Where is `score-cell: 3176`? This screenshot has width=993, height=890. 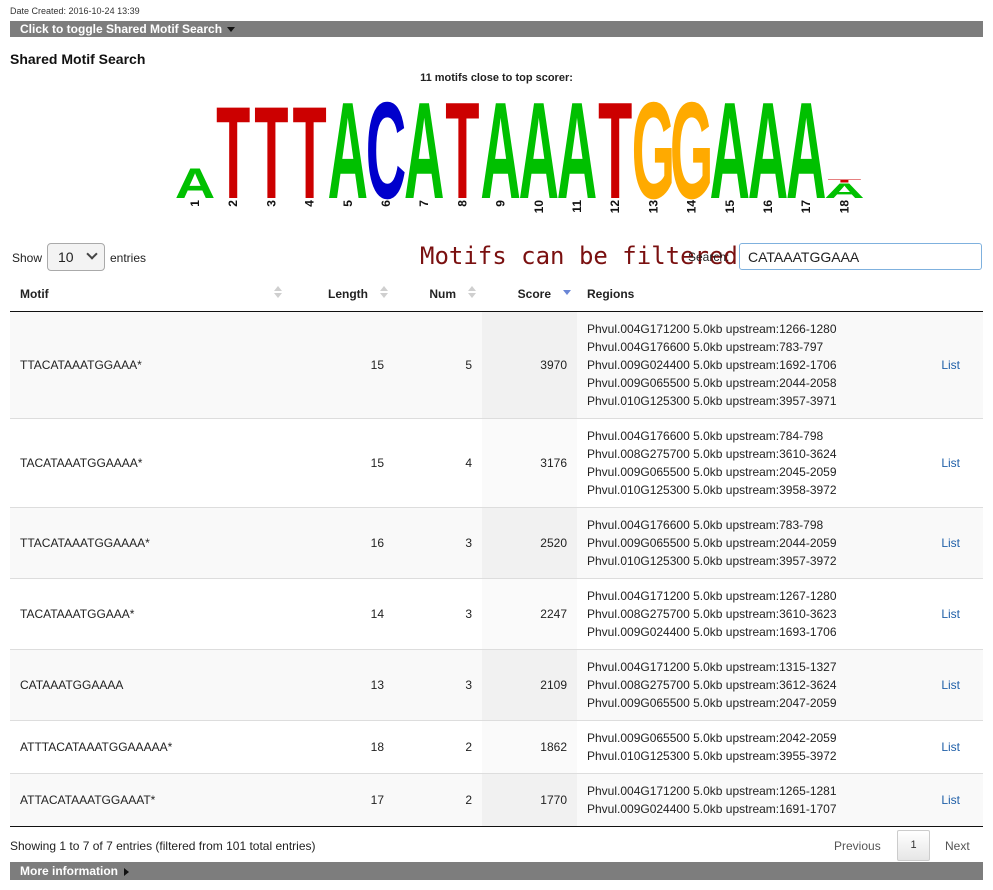
score-cell: 3176 is located at coordinates (529, 463).